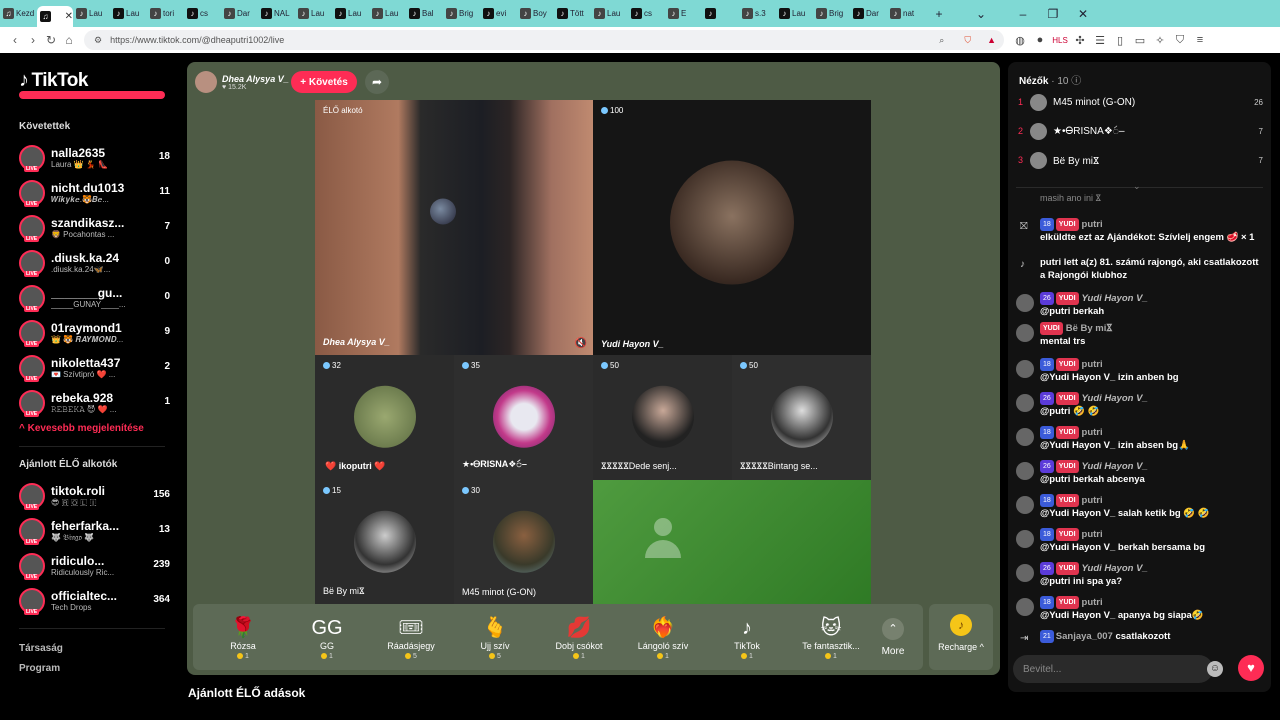  I want to click on home-icon: ⌂, so click(69, 40).